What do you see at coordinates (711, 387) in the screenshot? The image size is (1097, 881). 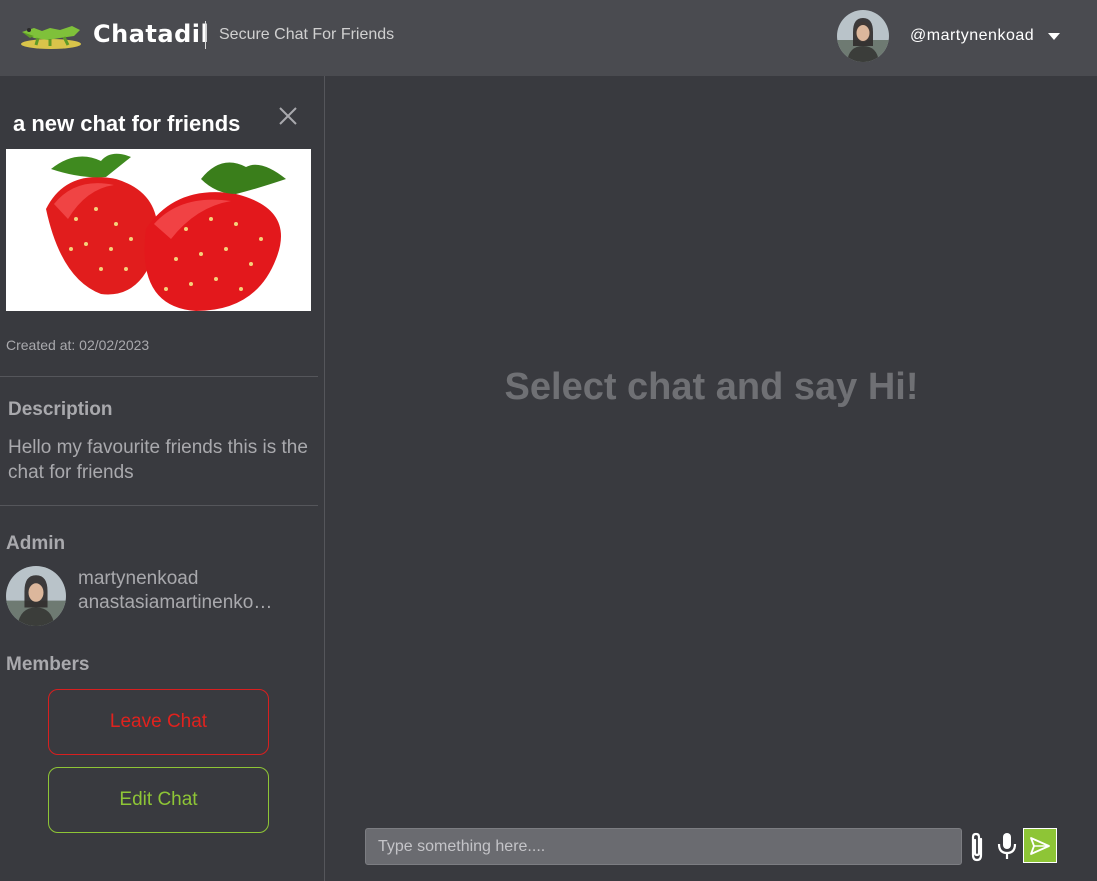 I see `empty-chat-message: Select chat and say Hi!` at bounding box center [711, 387].